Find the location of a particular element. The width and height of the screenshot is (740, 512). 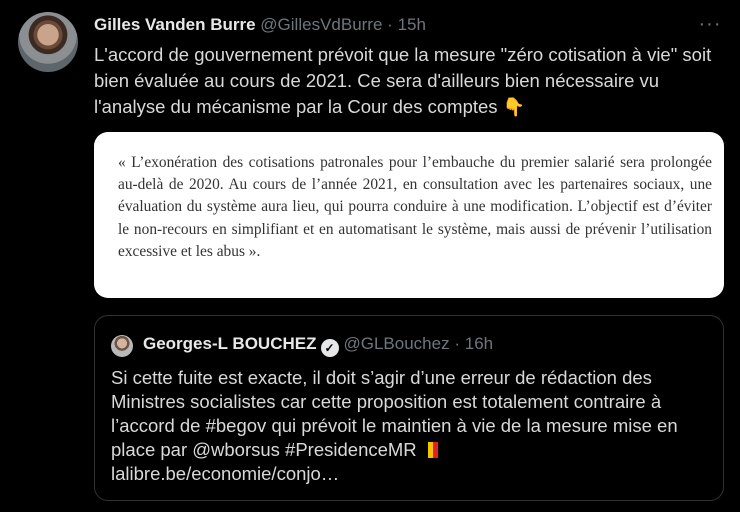

quoted-author-avatar is located at coordinates (122, 346).